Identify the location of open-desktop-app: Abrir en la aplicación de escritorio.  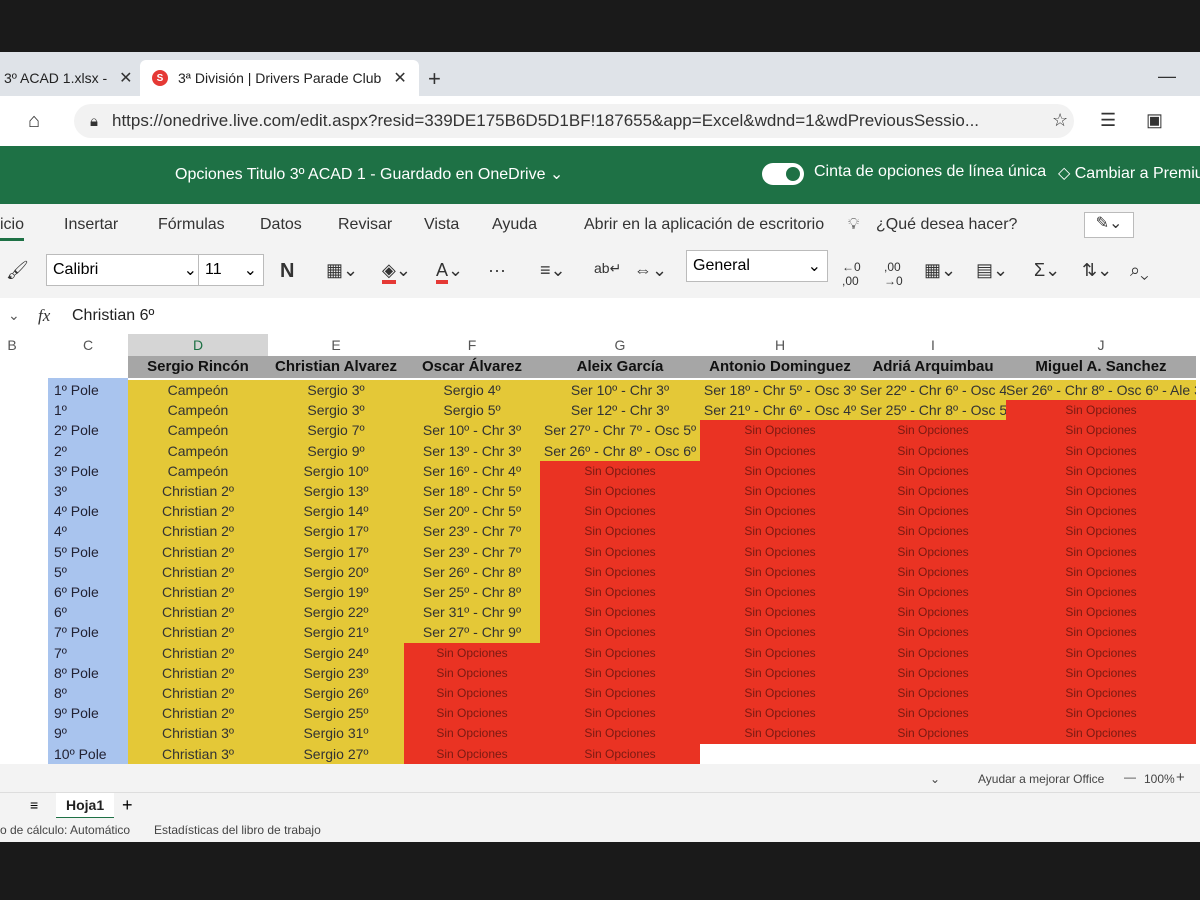
(704, 225).